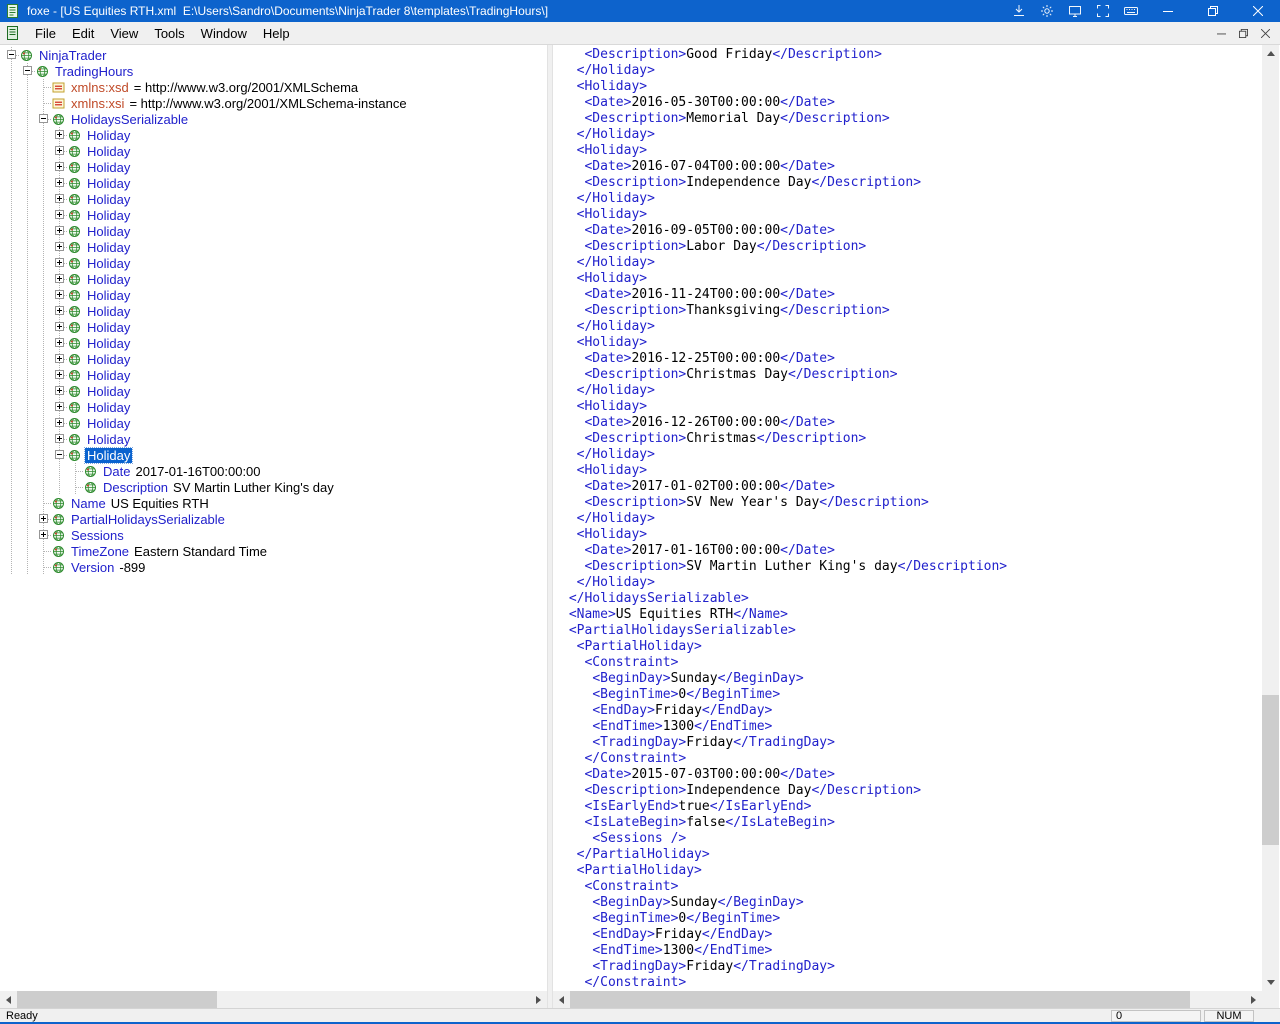 The height and width of the screenshot is (1024, 1280). I want to click on tree-node-label: Date, so click(116, 471).